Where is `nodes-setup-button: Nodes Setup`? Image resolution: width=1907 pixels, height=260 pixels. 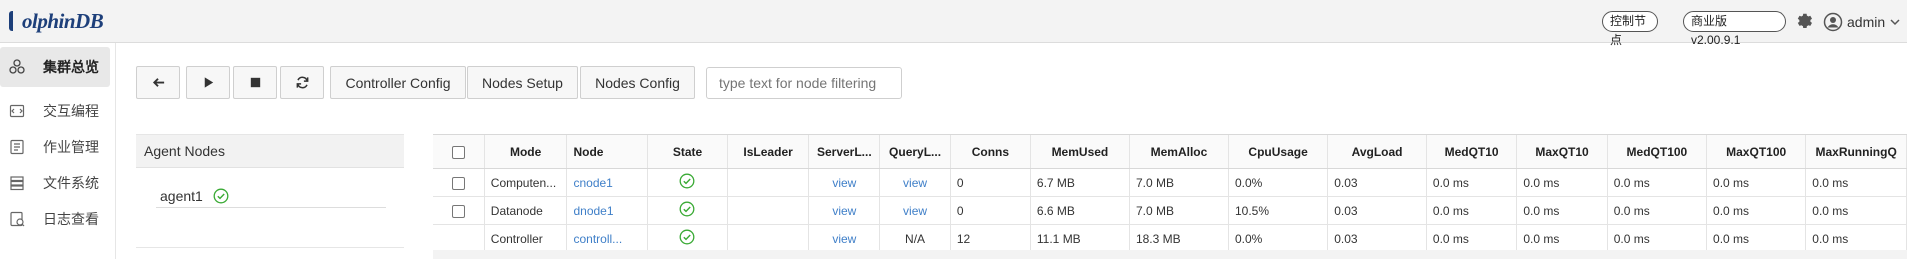
nodes-setup-button: Nodes Setup is located at coordinates (522, 82).